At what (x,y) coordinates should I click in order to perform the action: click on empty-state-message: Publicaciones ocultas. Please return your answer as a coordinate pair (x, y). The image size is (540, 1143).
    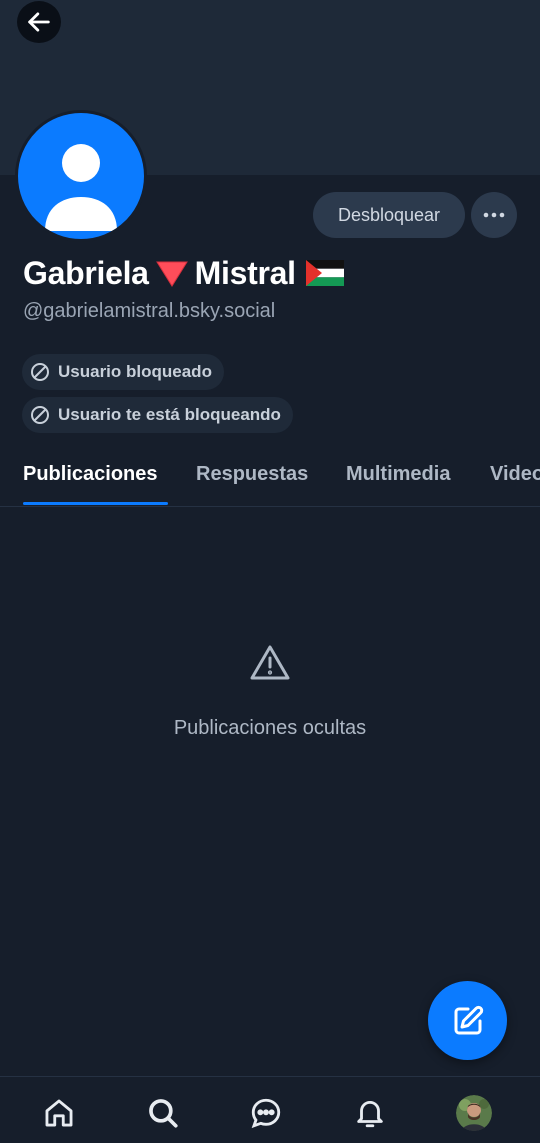
    Looking at the image, I should click on (270, 728).